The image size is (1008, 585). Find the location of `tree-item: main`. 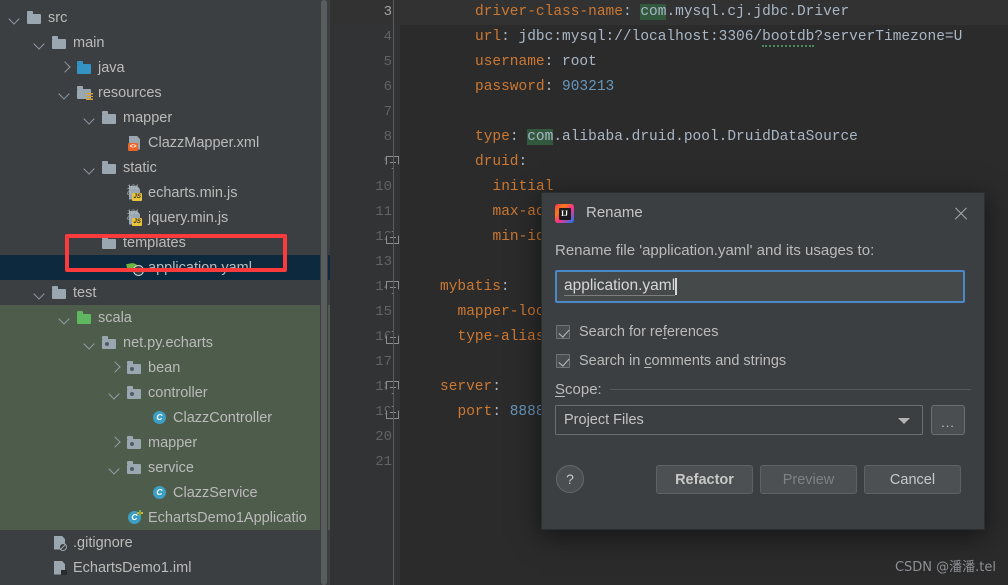

tree-item: main is located at coordinates (165, 42).